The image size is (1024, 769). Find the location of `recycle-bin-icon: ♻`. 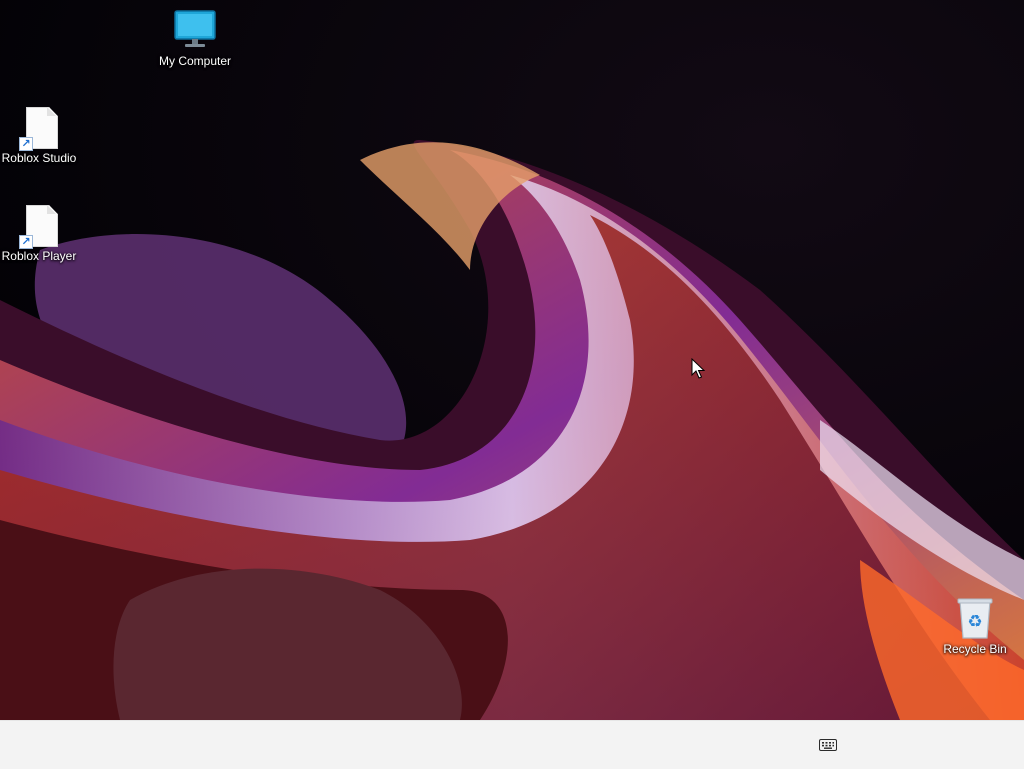

recycle-bin-icon: ♻ is located at coordinates (975, 618).